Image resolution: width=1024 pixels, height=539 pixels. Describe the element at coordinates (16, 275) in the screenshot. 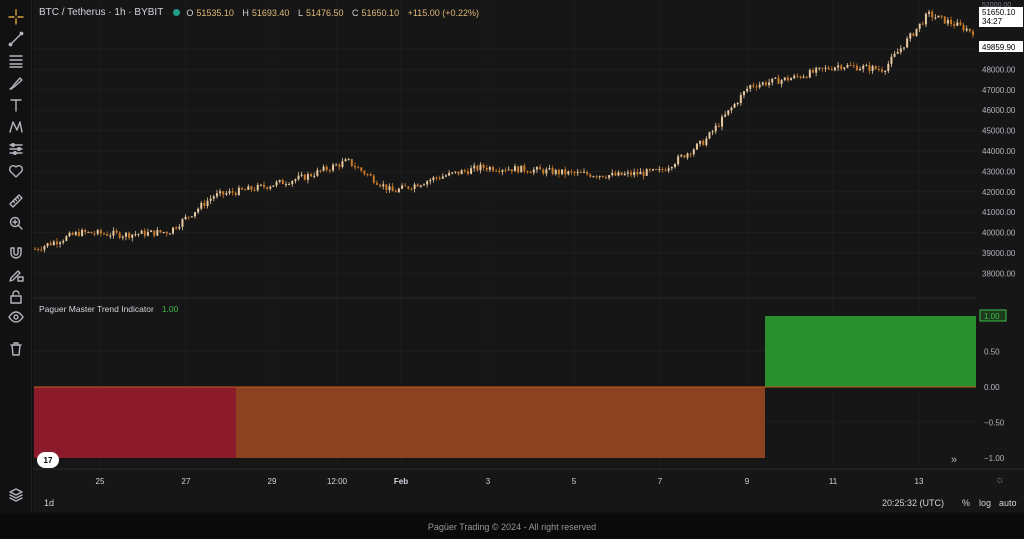

I see `lock-pencil-icon` at that location.